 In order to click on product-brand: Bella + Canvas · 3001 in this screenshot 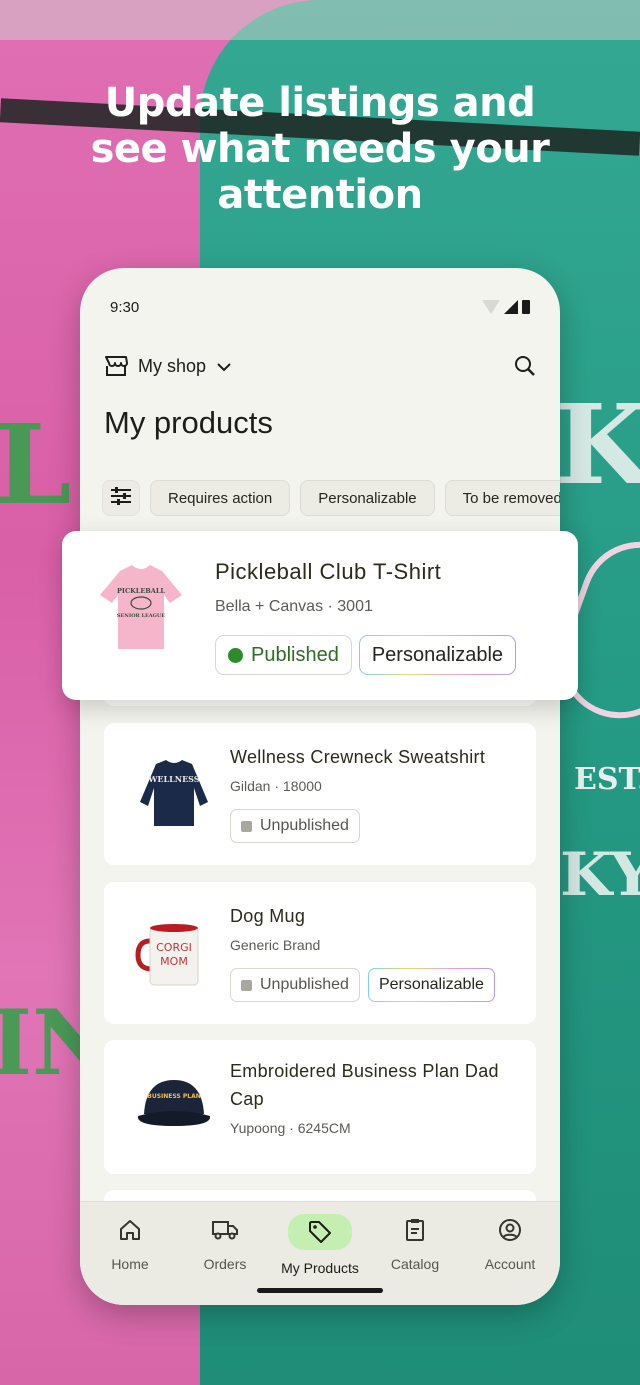, I will do `click(294, 606)`.